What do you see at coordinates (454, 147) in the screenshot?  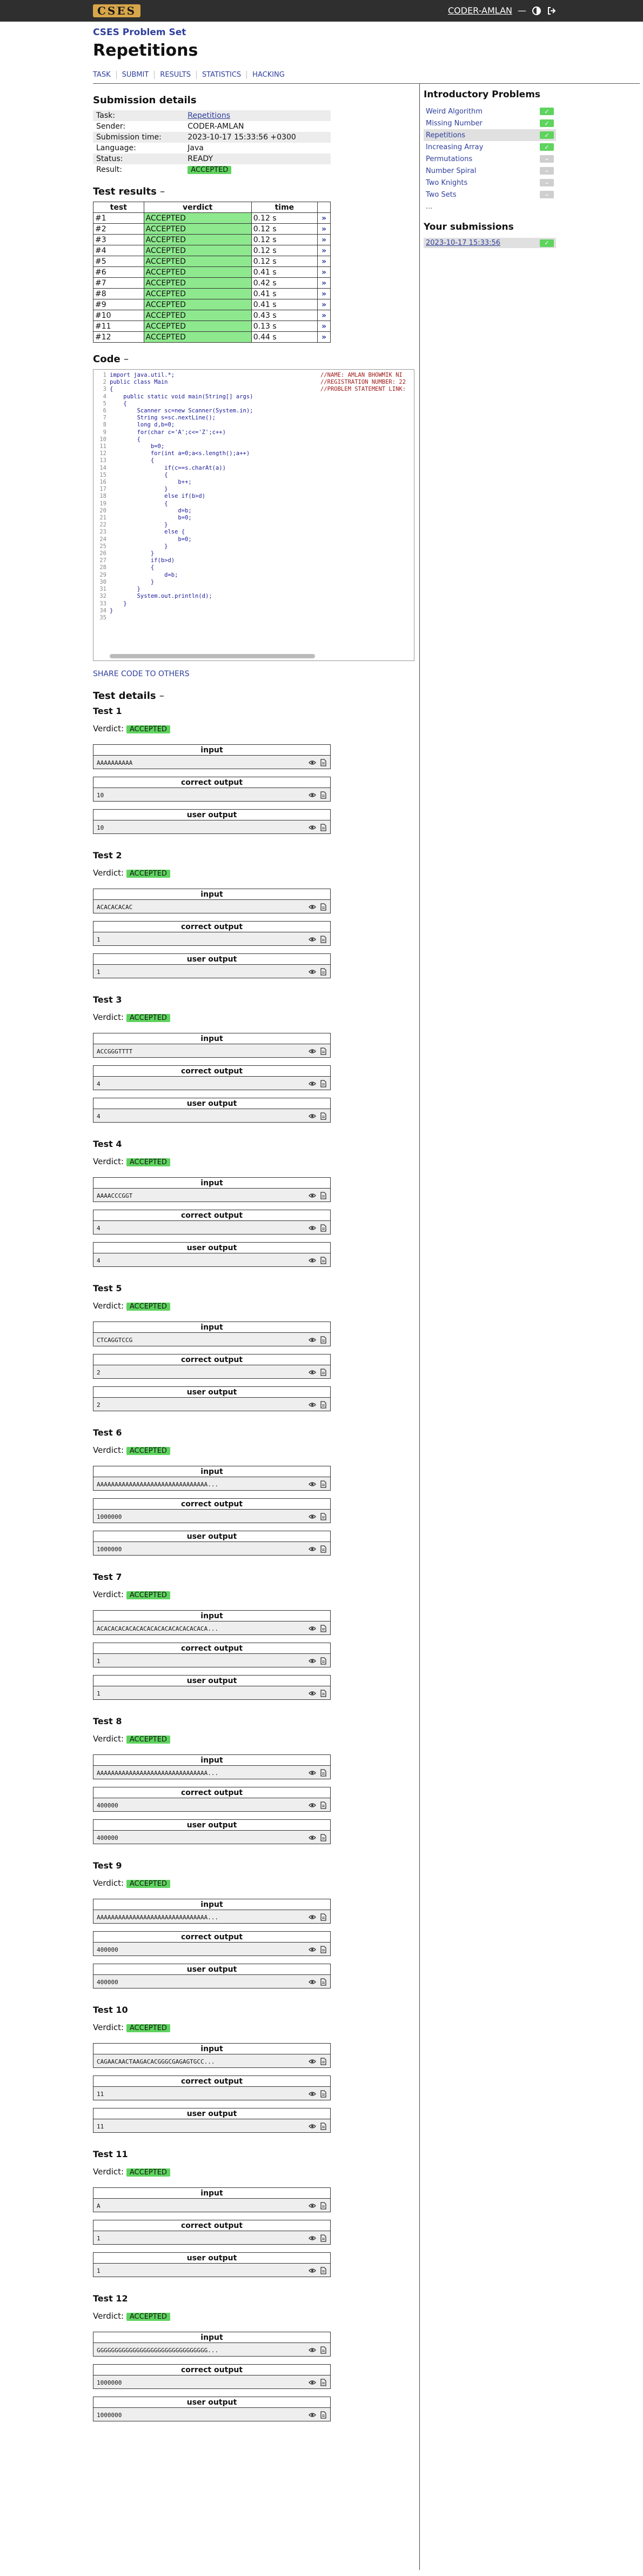 I see `sidebar-task-link: Increasing Array` at bounding box center [454, 147].